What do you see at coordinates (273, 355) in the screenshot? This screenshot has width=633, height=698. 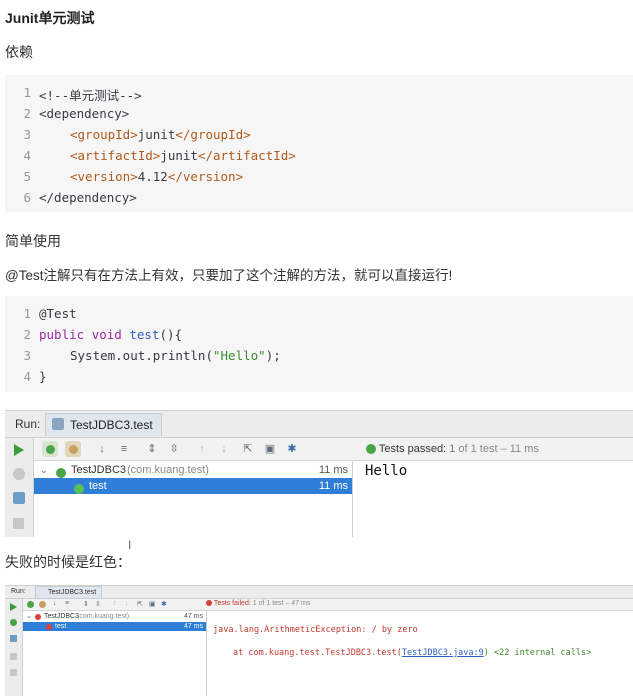 I see `code-call-end: );` at bounding box center [273, 355].